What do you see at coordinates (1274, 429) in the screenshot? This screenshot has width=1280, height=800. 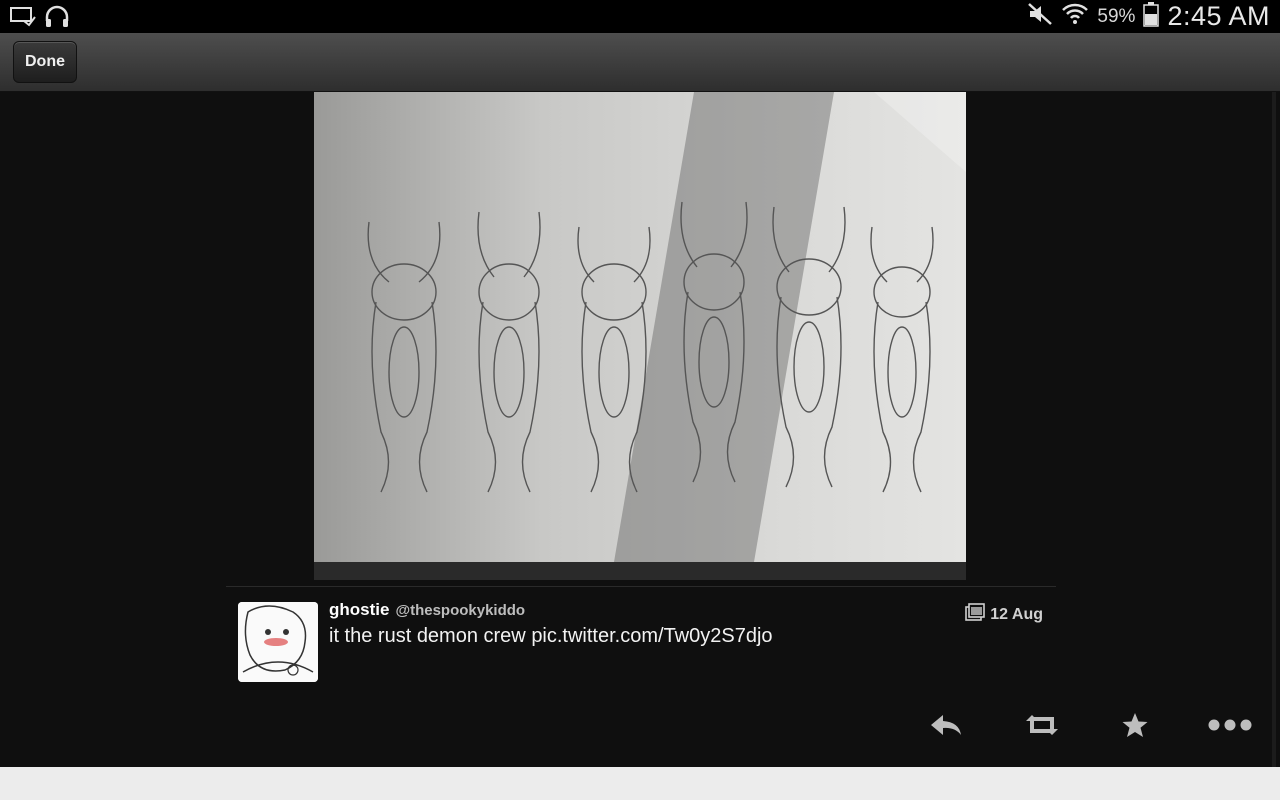 I see `scrollbar-edge` at bounding box center [1274, 429].